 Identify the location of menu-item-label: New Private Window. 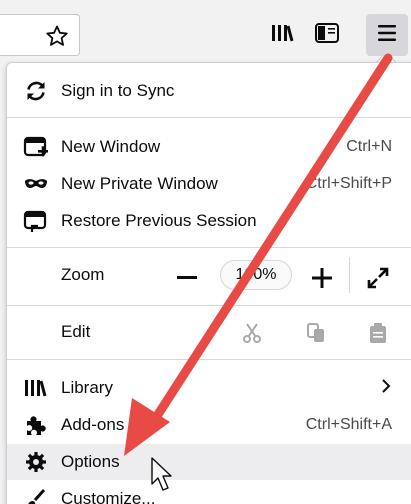
(139, 183).